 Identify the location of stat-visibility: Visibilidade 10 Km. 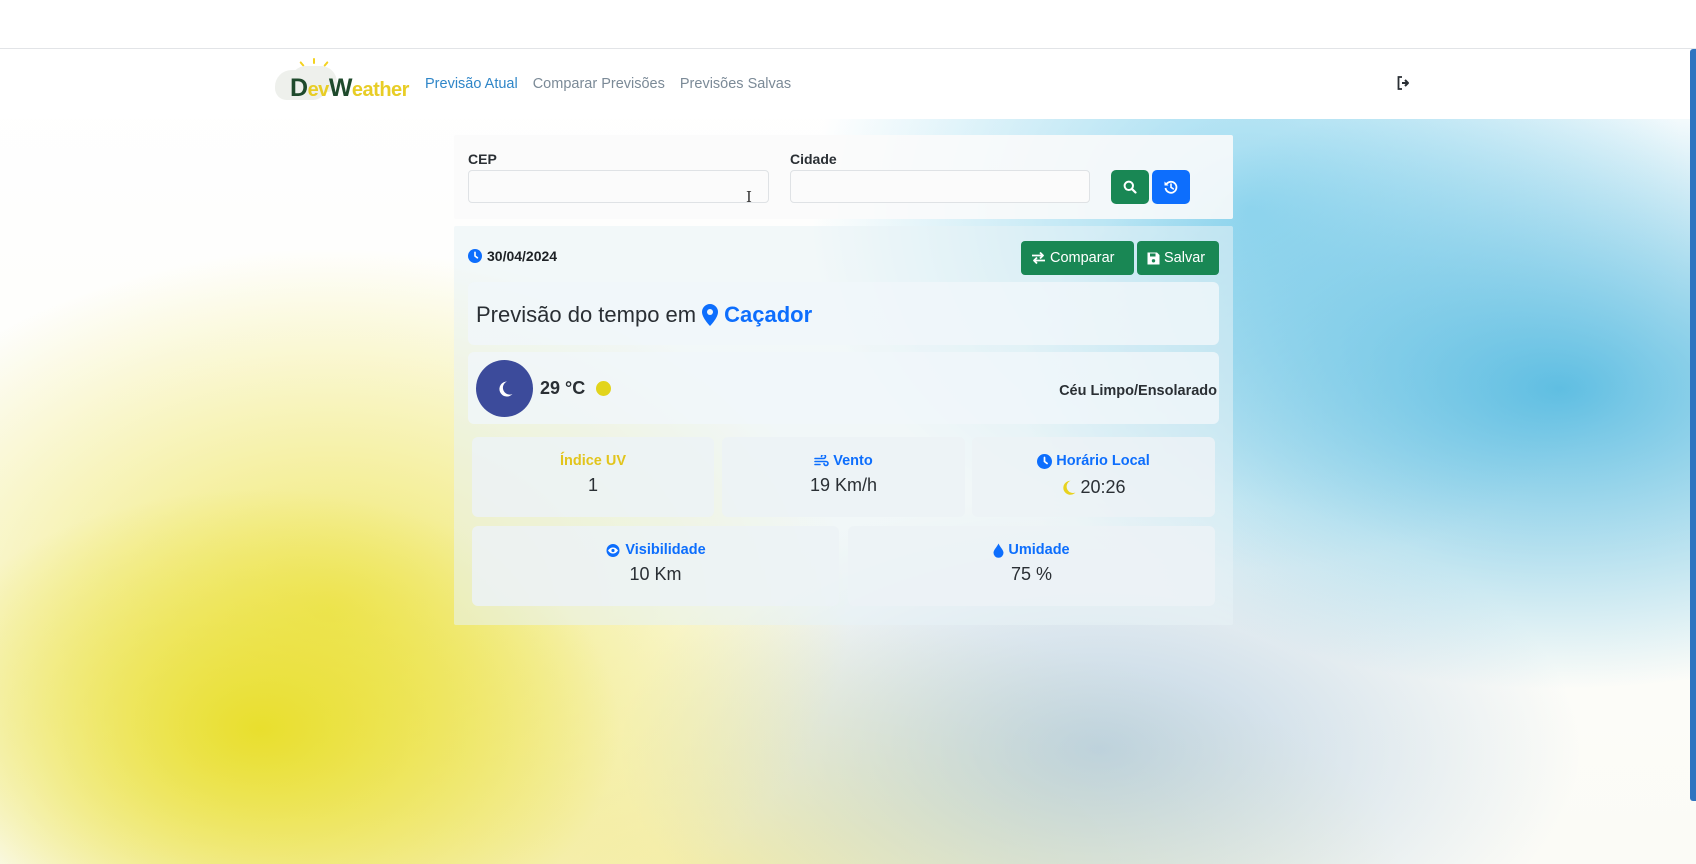
(655, 566).